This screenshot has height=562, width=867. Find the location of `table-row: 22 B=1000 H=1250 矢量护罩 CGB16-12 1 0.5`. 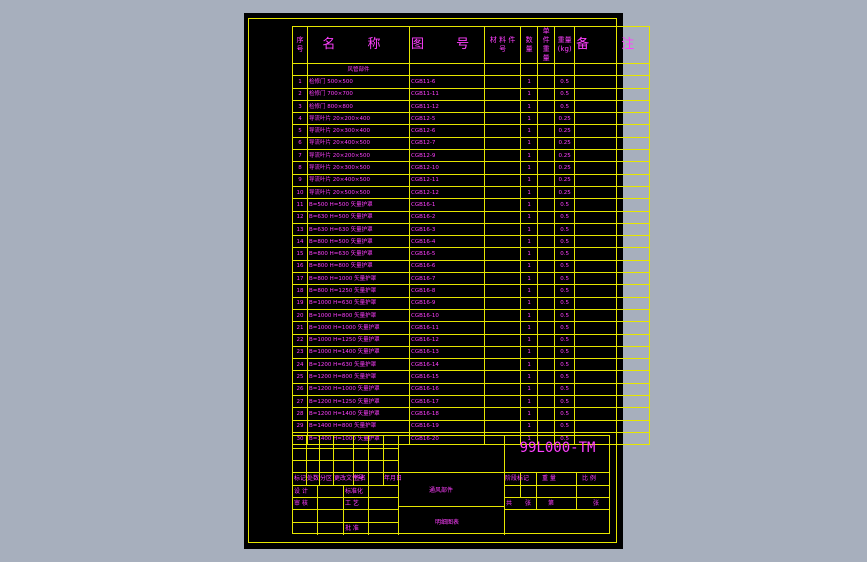

table-row: 22 B=1000 H=1250 矢量护罩 CGB16-12 1 0.5 is located at coordinates (471, 340).